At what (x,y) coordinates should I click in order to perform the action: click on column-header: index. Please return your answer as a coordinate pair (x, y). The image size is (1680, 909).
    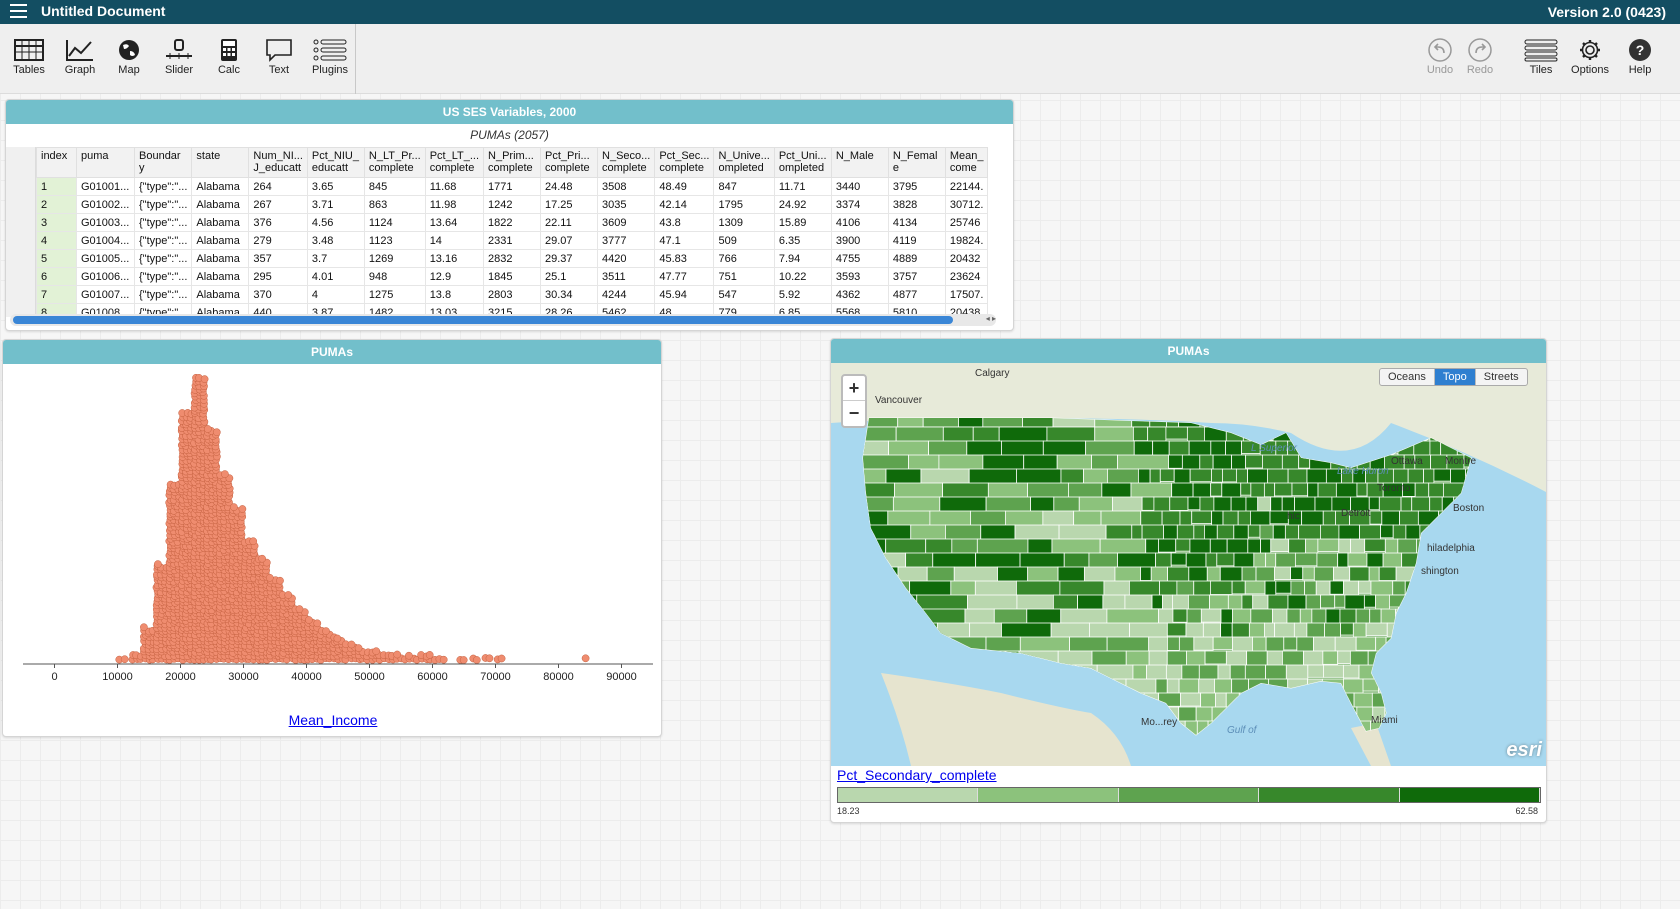
    Looking at the image, I should click on (56, 162).